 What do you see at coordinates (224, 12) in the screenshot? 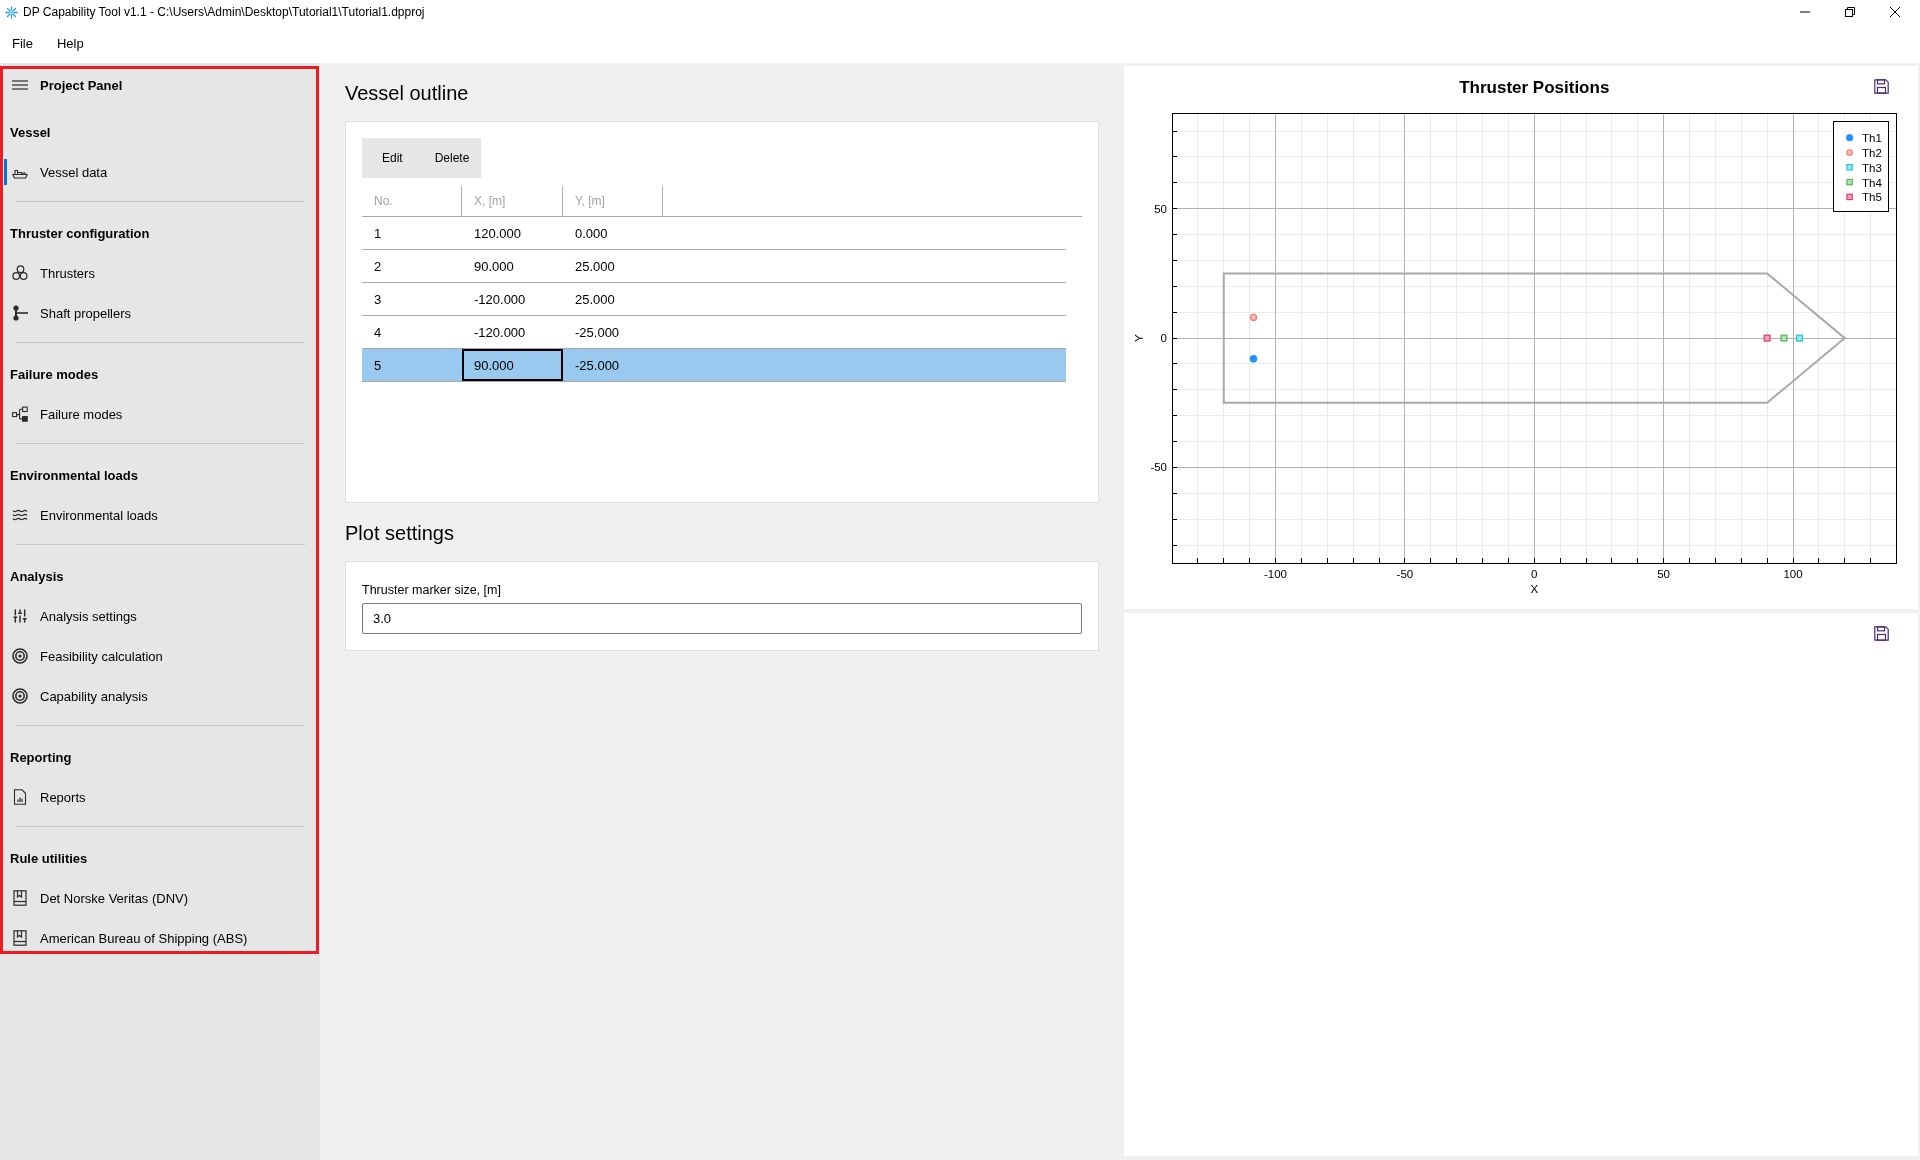
I see `window-title: DP Capability Tool v1.1 - C:\Users\Admin\Desktop\Tutorial1\Tutorial1.dpproj` at bounding box center [224, 12].